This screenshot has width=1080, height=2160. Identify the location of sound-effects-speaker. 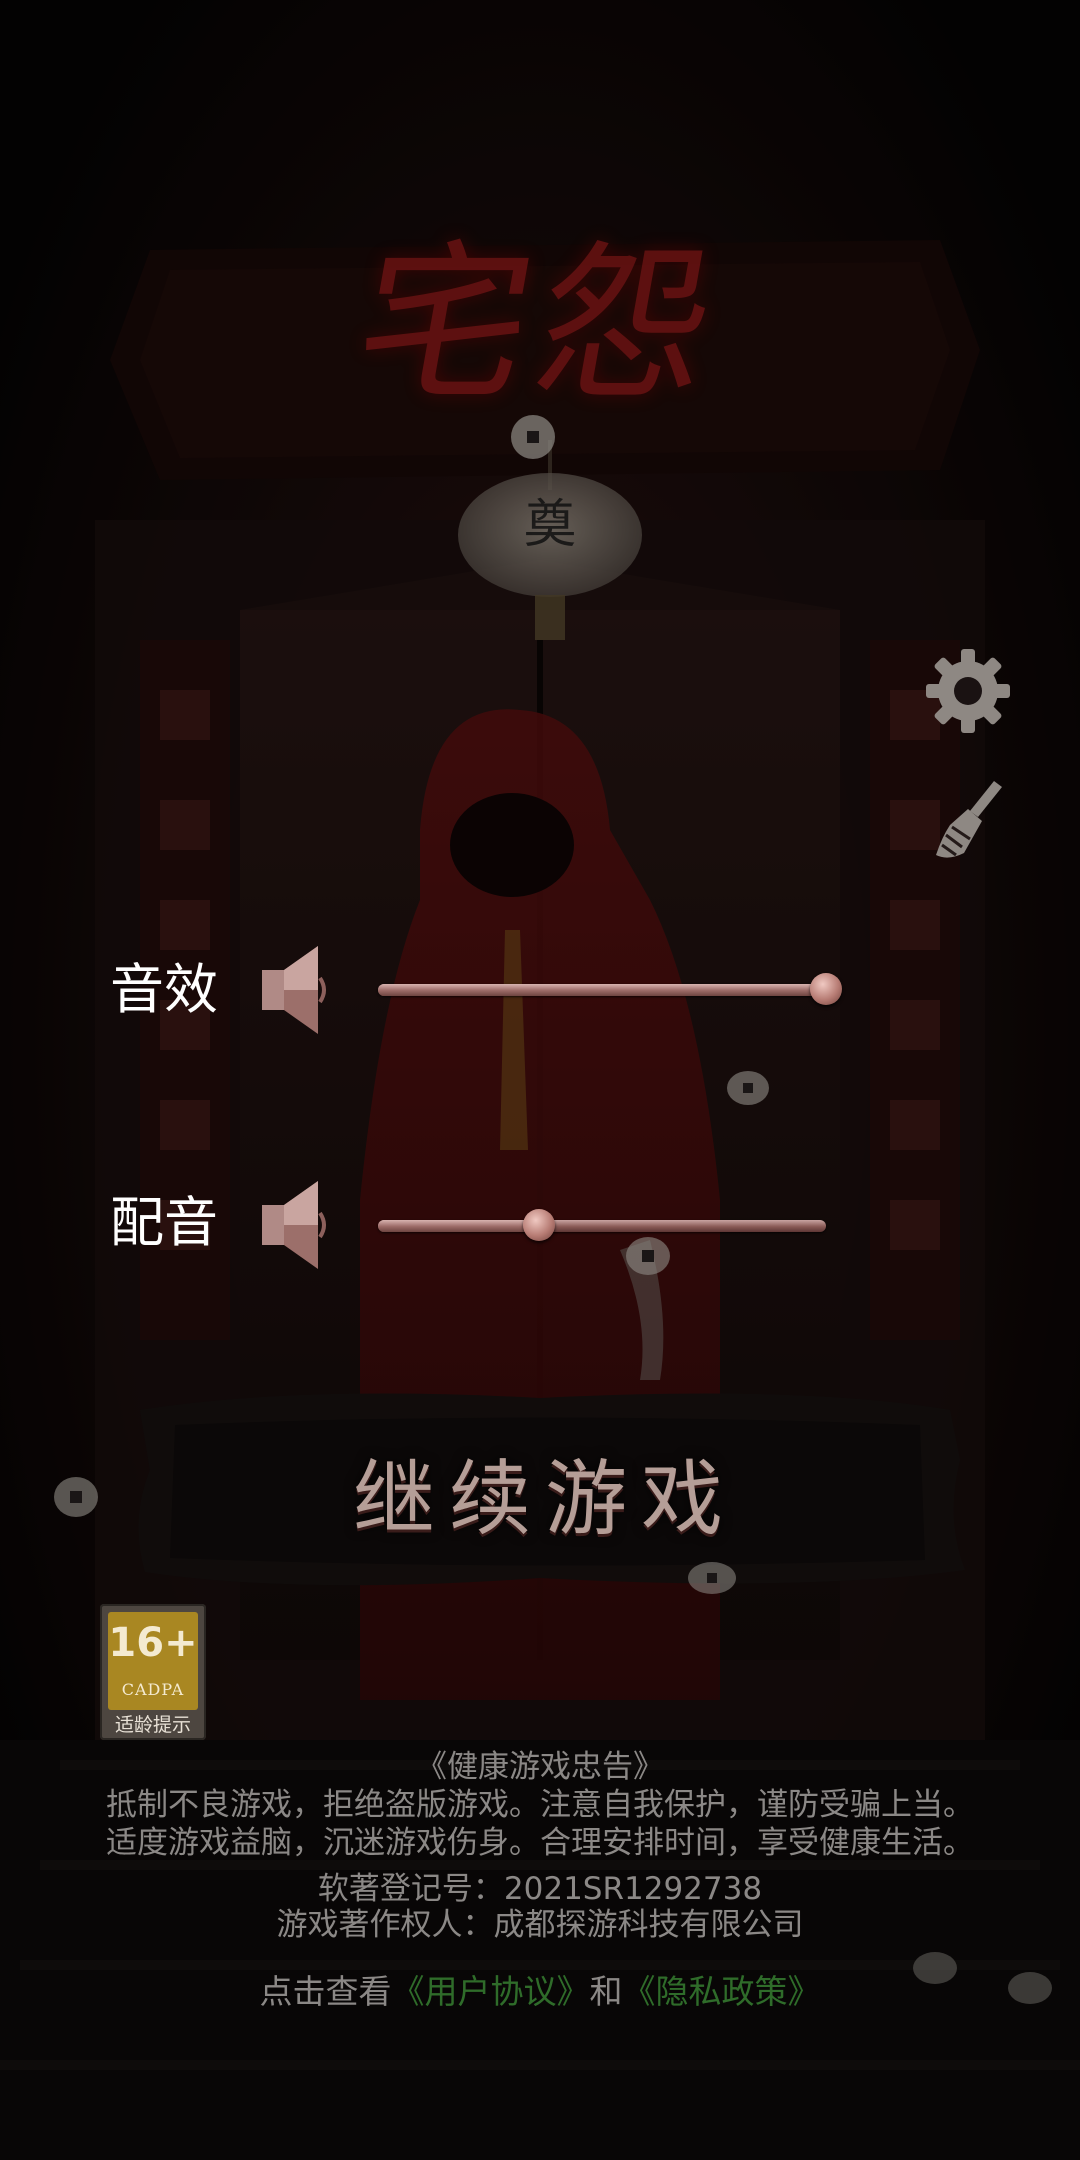
(294, 990).